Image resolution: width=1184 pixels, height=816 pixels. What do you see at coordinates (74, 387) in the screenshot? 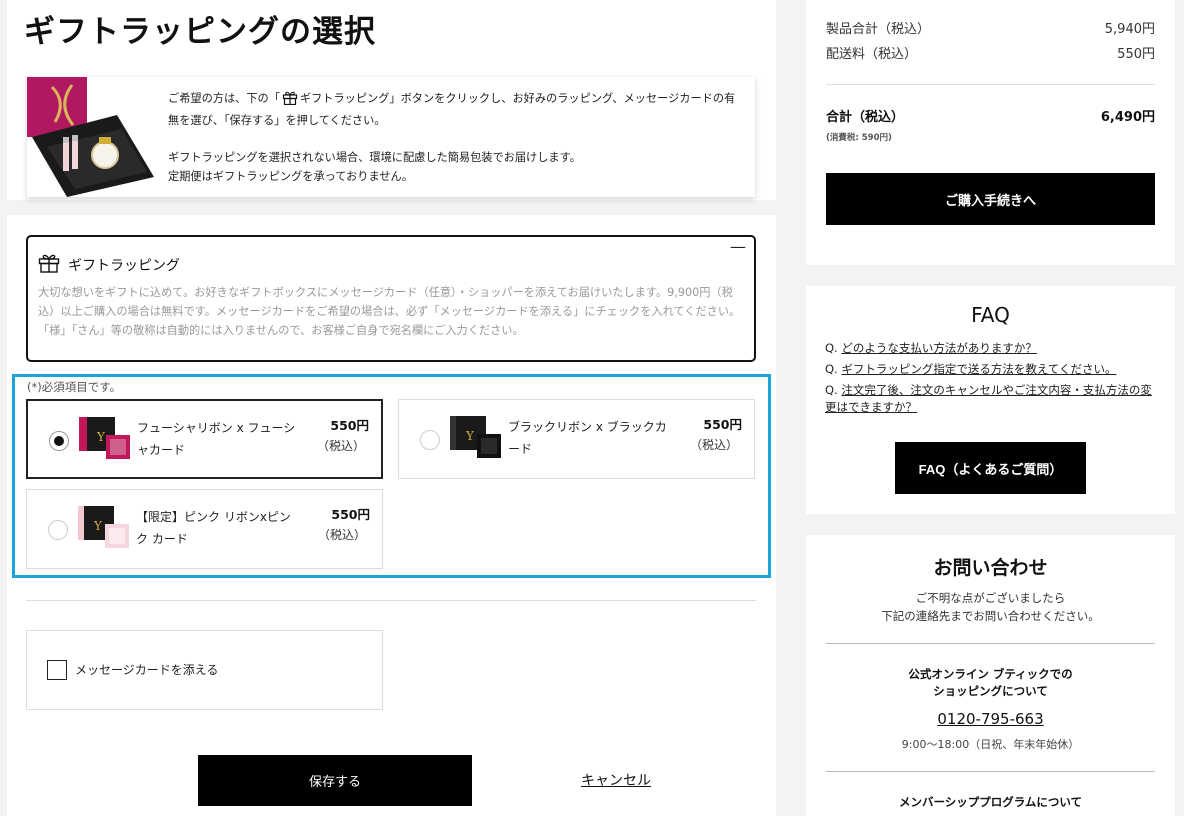
I see `required-note: (*)必須項目です。` at bounding box center [74, 387].